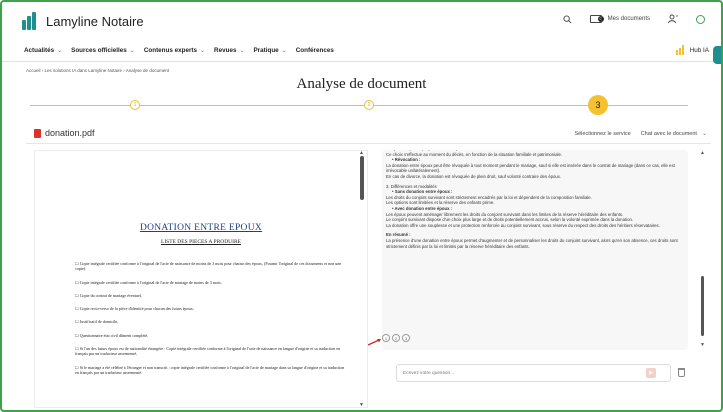 This screenshot has height=412, width=723. I want to click on service-label: Sélectionnez le service, so click(602, 133).